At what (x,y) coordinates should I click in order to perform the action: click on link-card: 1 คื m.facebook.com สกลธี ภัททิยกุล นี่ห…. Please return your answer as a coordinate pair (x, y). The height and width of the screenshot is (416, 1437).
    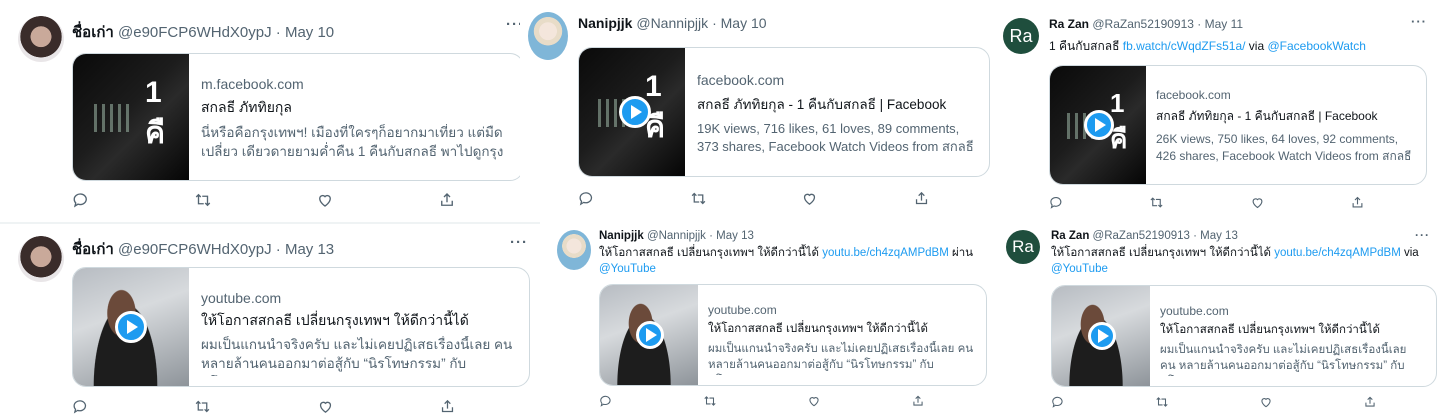
    Looking at the image, I should click on (298, 117).